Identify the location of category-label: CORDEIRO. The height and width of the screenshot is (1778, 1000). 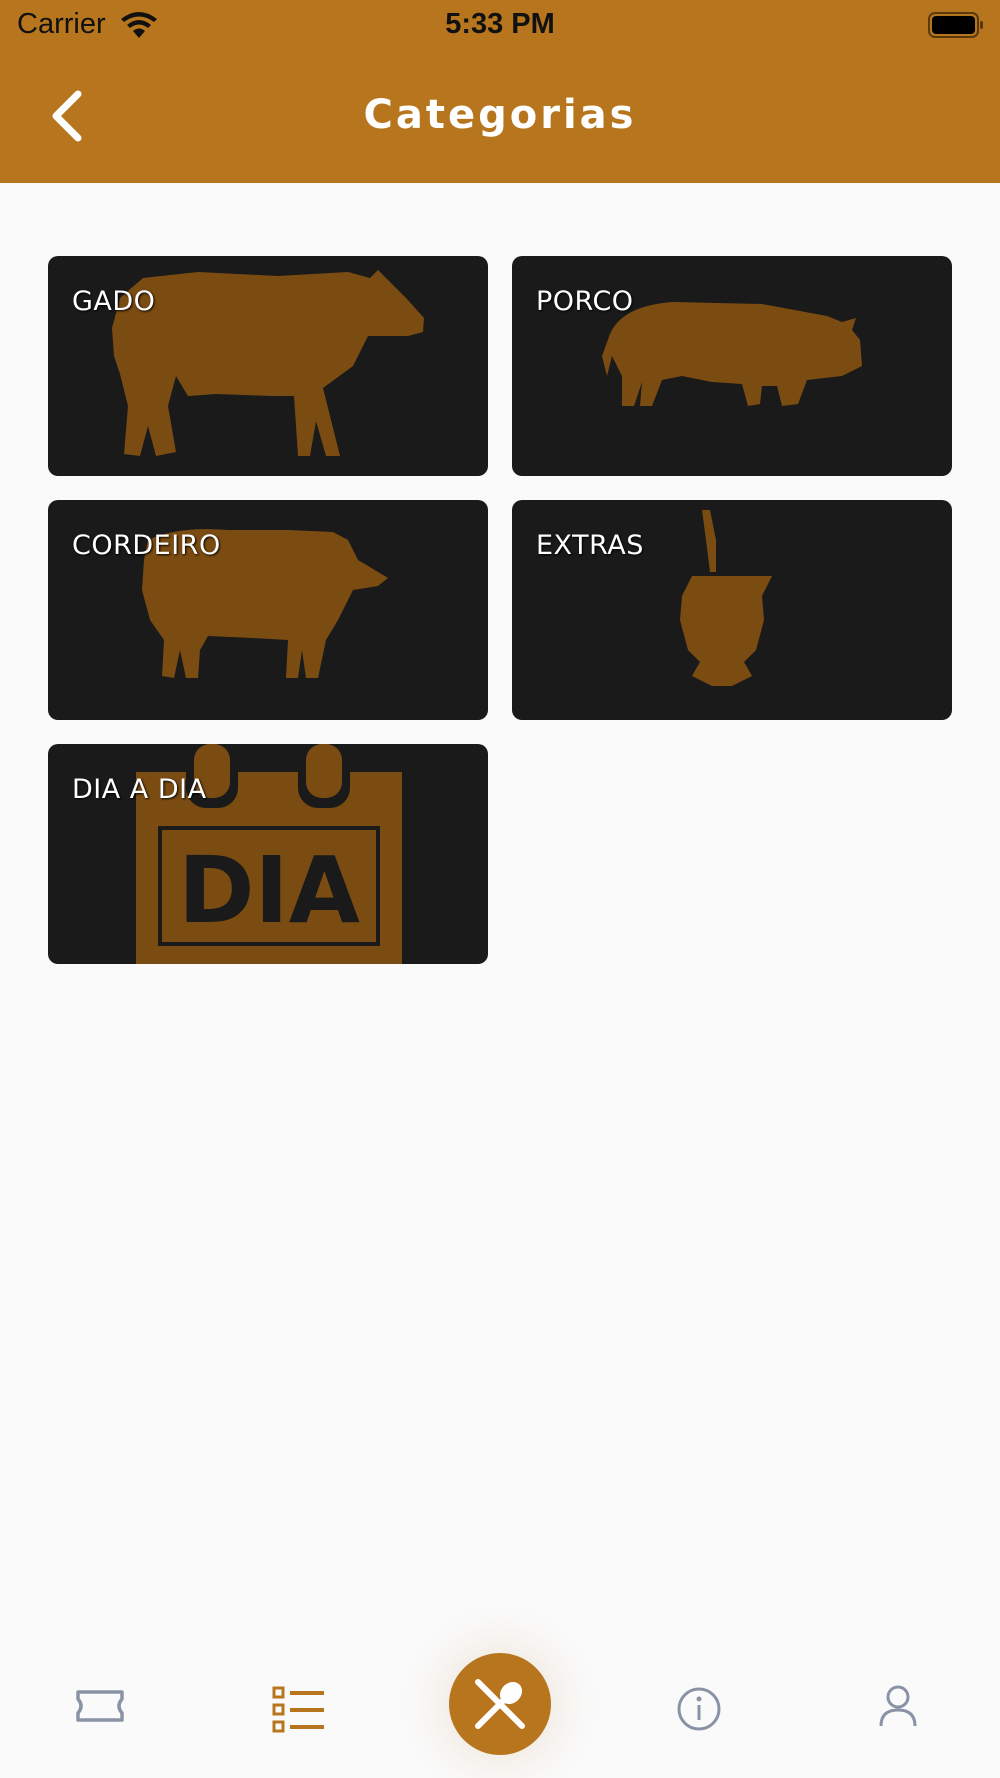
(146, 545).